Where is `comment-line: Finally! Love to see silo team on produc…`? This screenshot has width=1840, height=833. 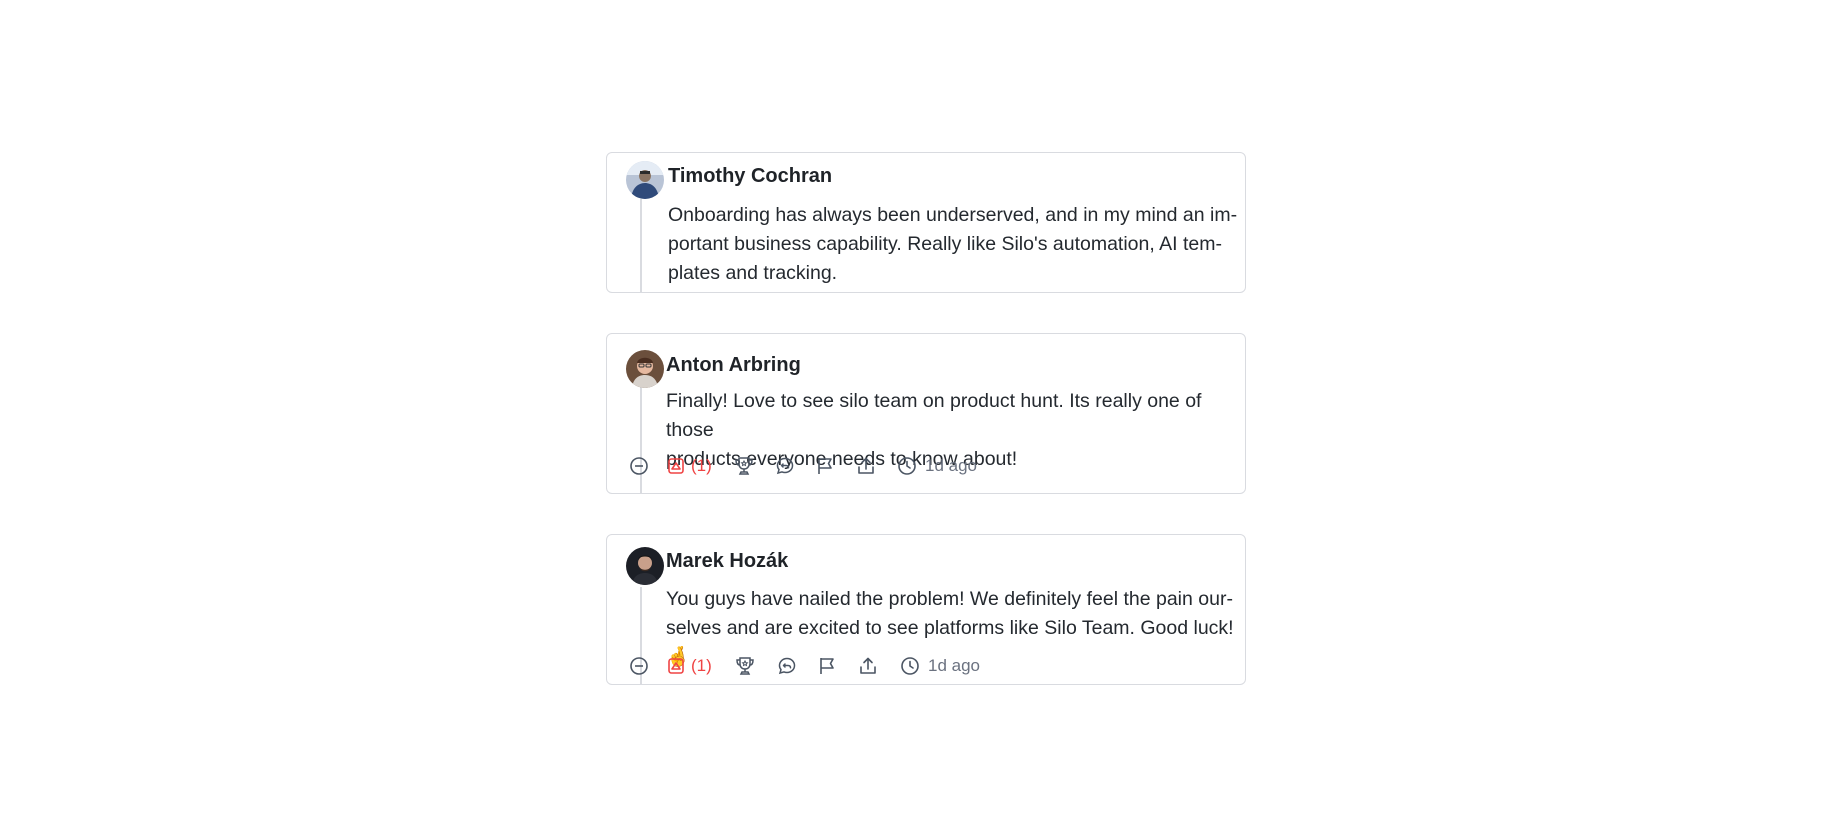 comment-line: Finally! Love to see silo team on produc… is located at coordinates (934, 415).